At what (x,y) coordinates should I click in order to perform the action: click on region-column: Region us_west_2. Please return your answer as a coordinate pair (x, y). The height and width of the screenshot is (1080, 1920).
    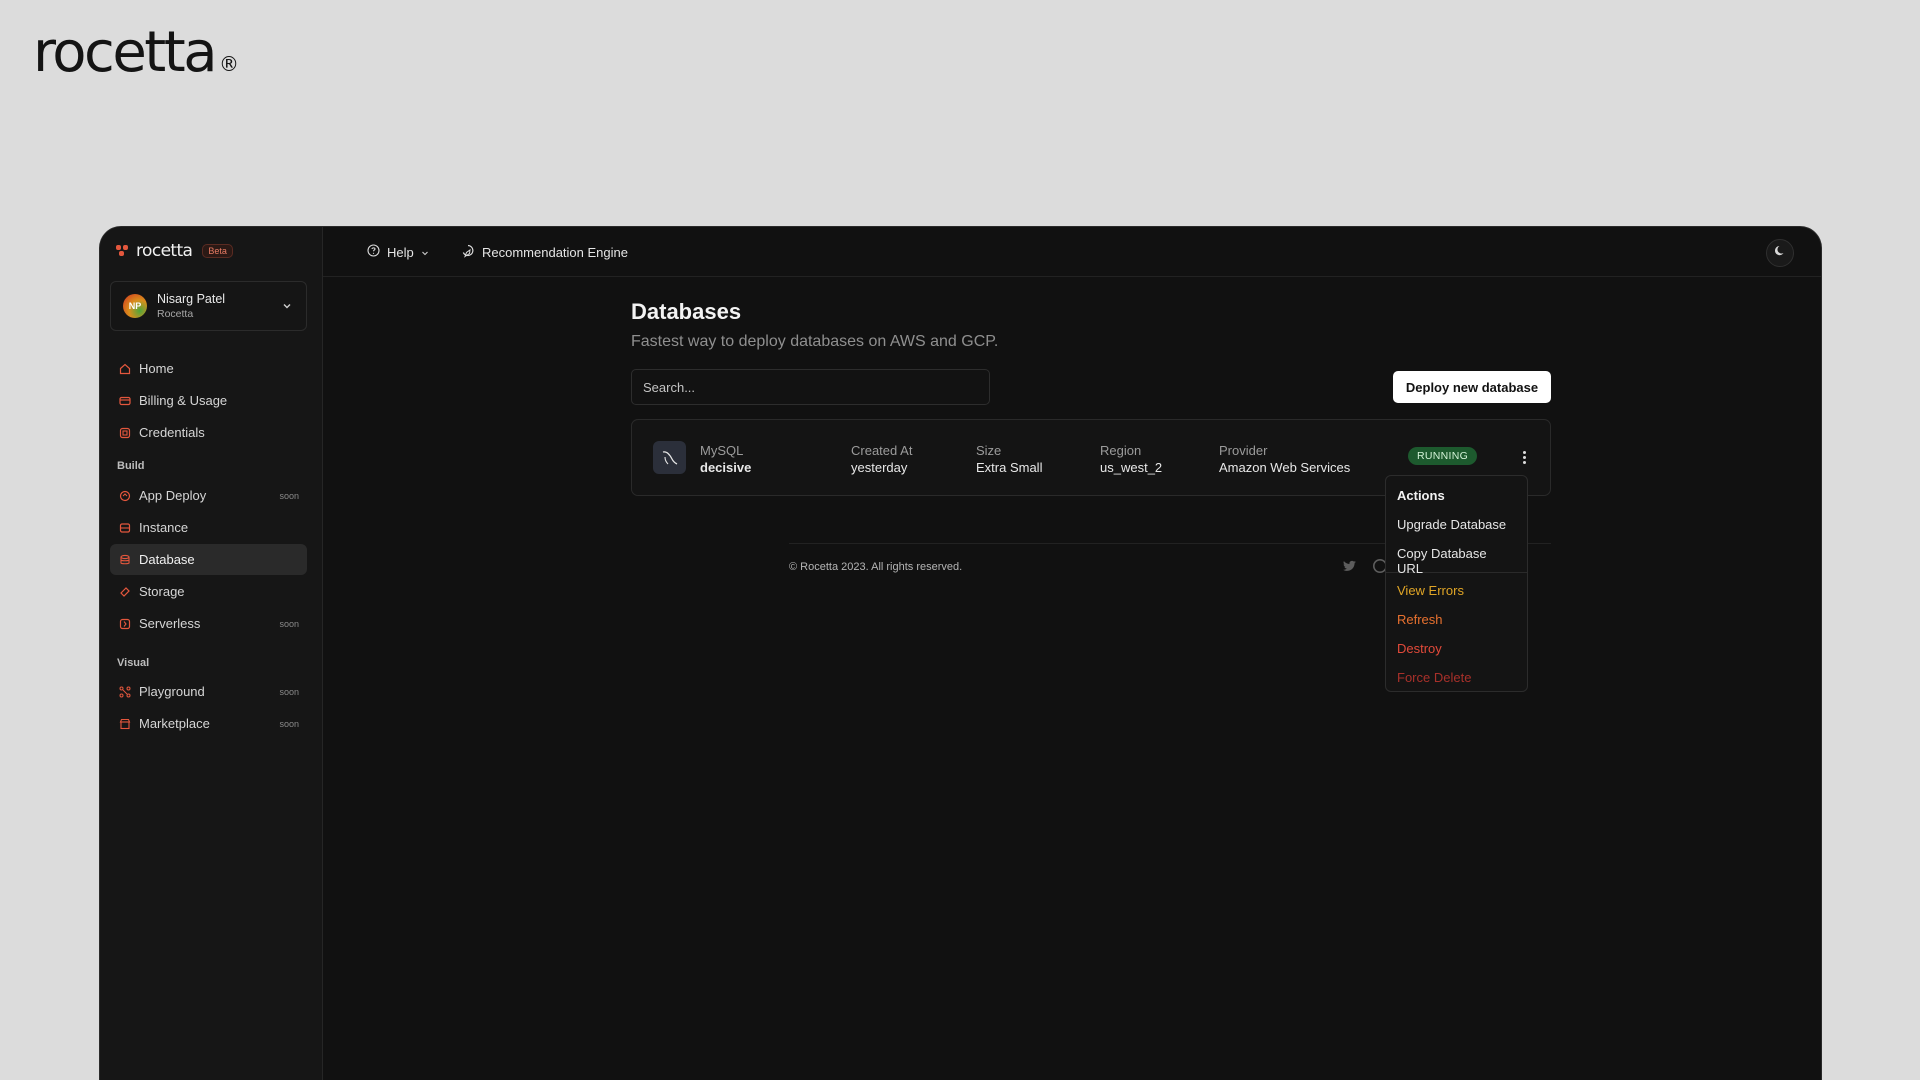
    Looking at the image, I should click on (1131, 459).